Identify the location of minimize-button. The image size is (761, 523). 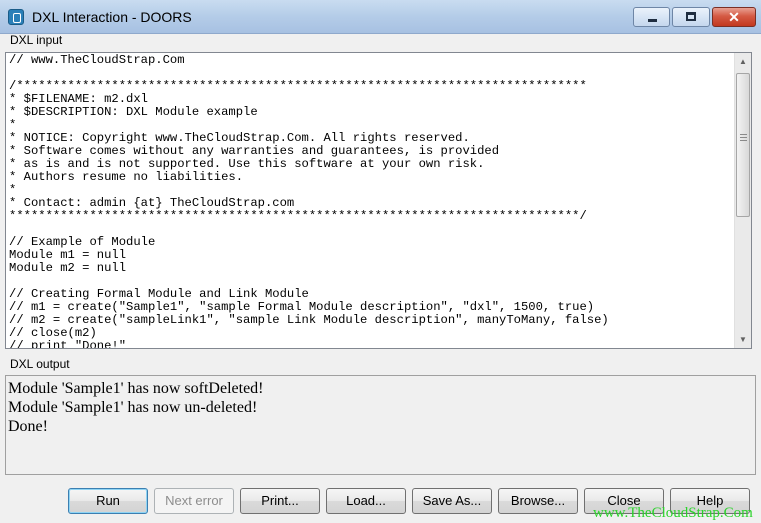
(651, 17).